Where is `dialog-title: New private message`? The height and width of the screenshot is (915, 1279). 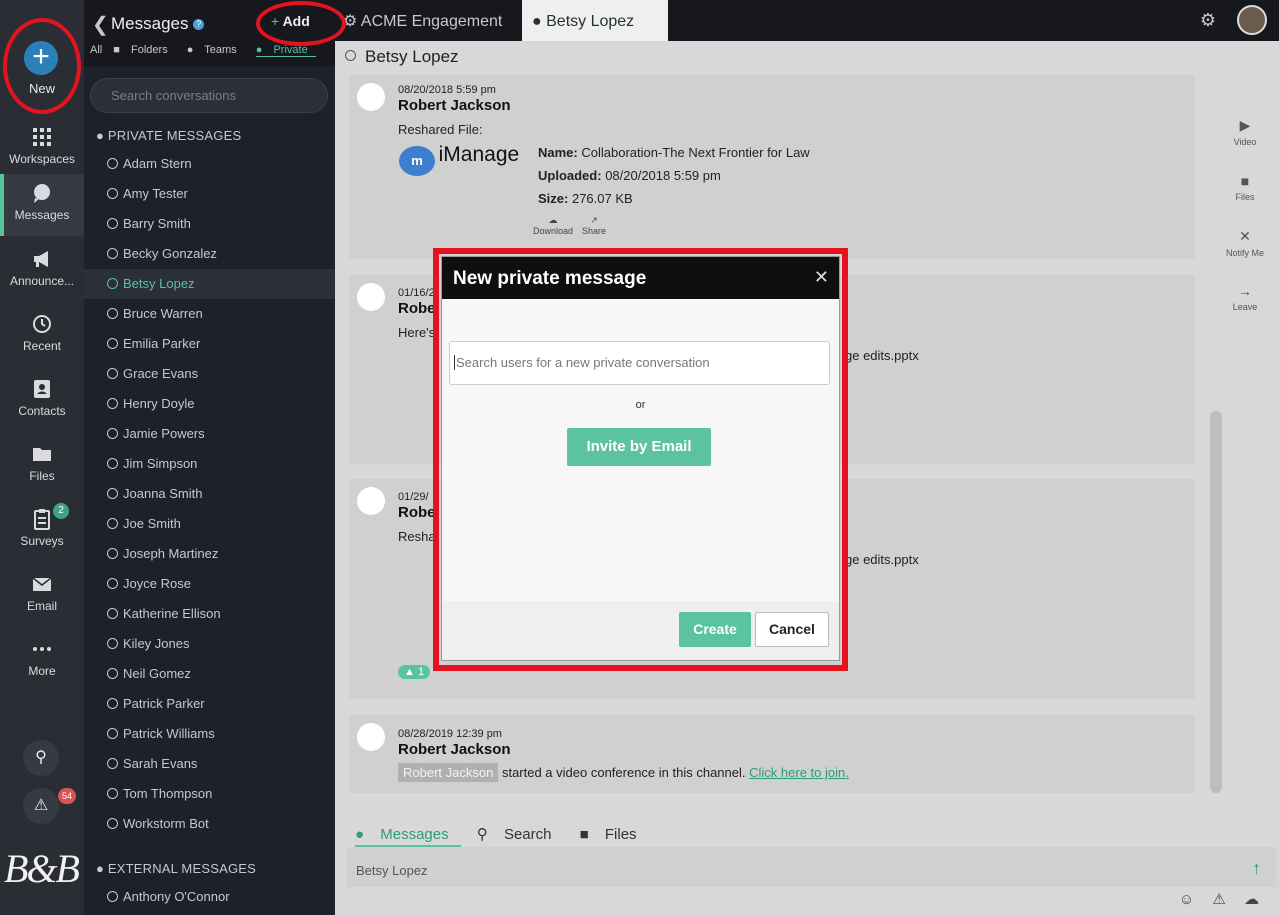 dialog-title: New private message is located at coordinates (550, 278).